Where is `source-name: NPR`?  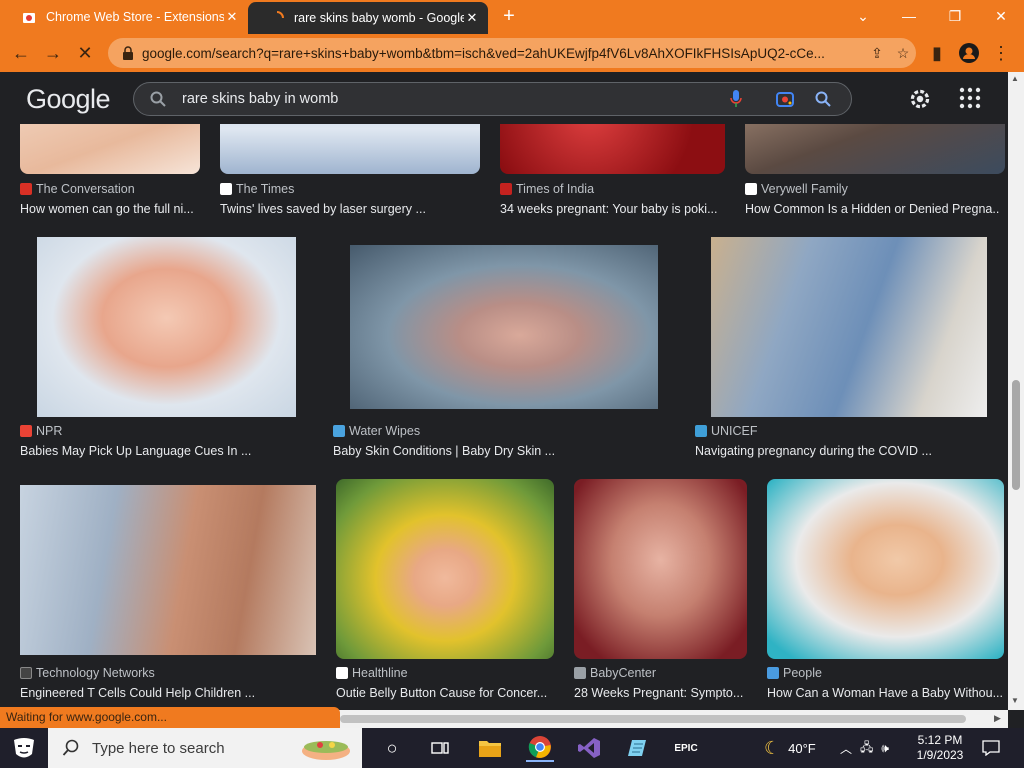
source-name: NPR is located at coordinates (49, 431).